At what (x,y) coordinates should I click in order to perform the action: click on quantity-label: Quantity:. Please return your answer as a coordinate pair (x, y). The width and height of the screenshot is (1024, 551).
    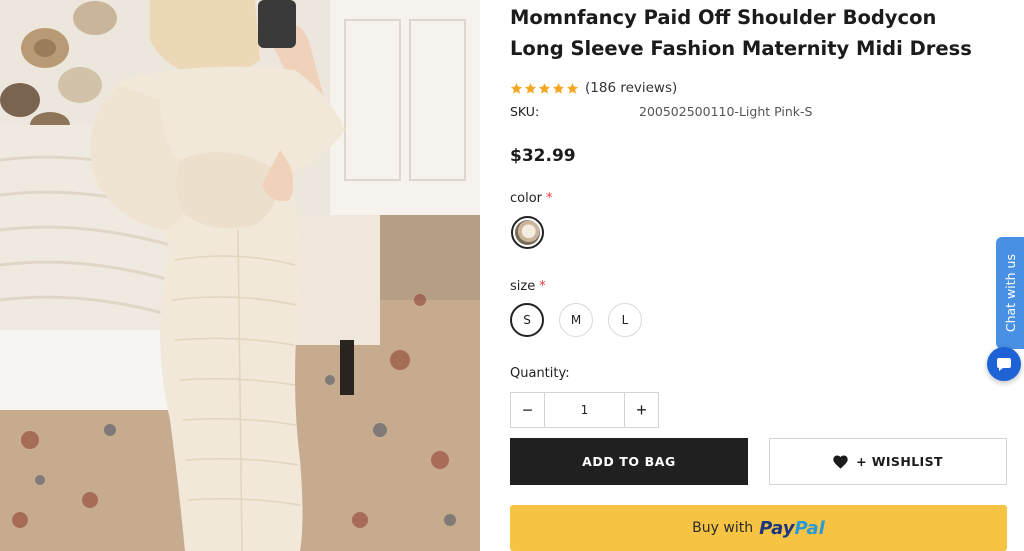
    Looking at the image, I should click on (540, 373).